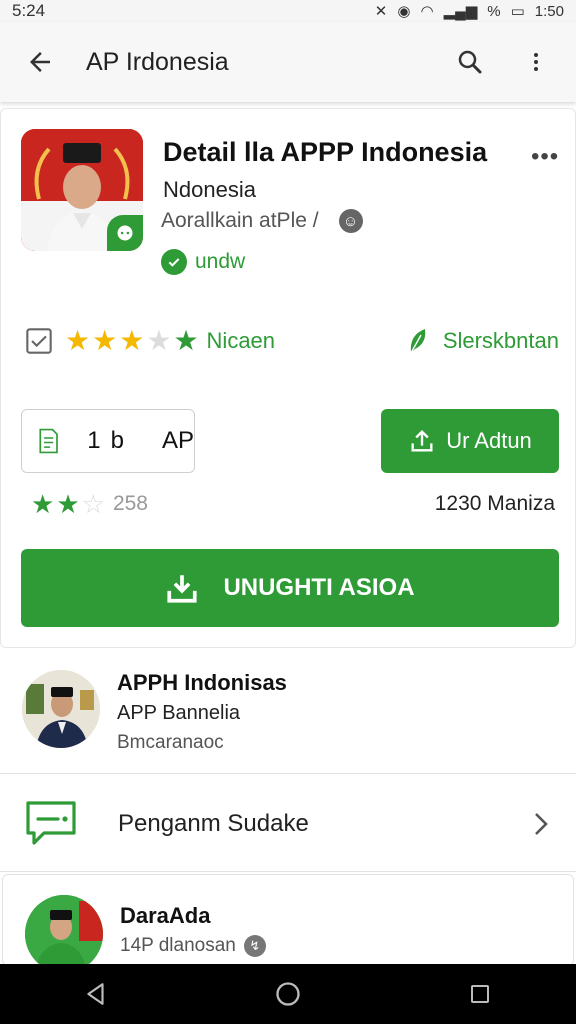 Image resolution: width=576 pixels, height=1024 pixels. I want to click on nav-recents-button, so click(480, 994).